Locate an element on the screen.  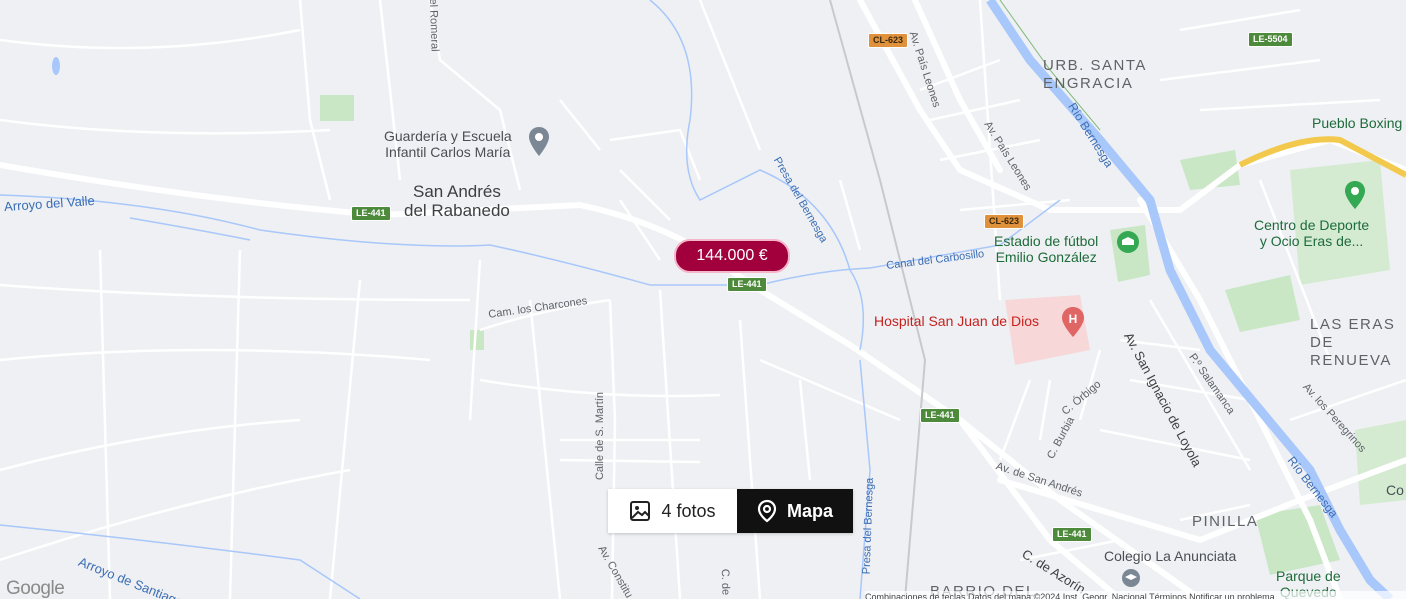
poi-colegio-label: Colegio La Anunciata is located at coordinates (1170, 556).